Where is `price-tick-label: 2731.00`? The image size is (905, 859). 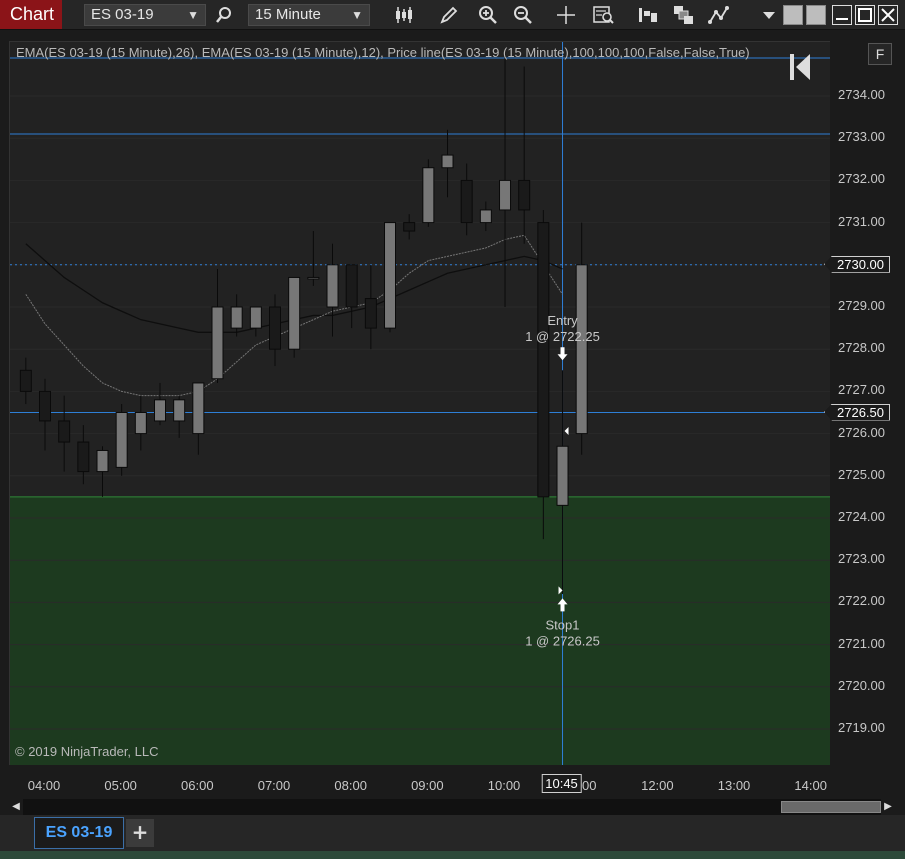
price-tick-label: 2731.00 is located at coordinates (861, 221).